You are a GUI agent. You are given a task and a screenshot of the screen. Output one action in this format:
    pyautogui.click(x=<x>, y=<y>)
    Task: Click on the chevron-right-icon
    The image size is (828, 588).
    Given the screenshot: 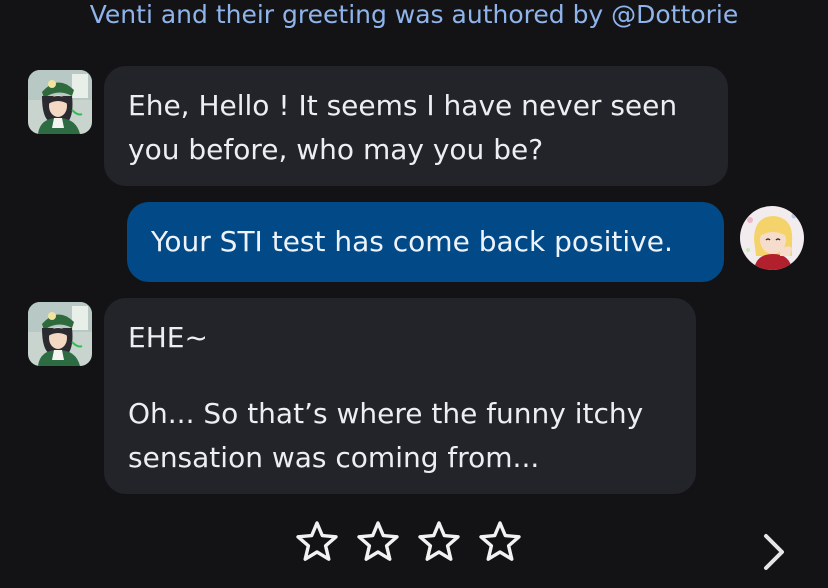 What is the action you would take?
    pyautogui.click(x=774, y=552)
    